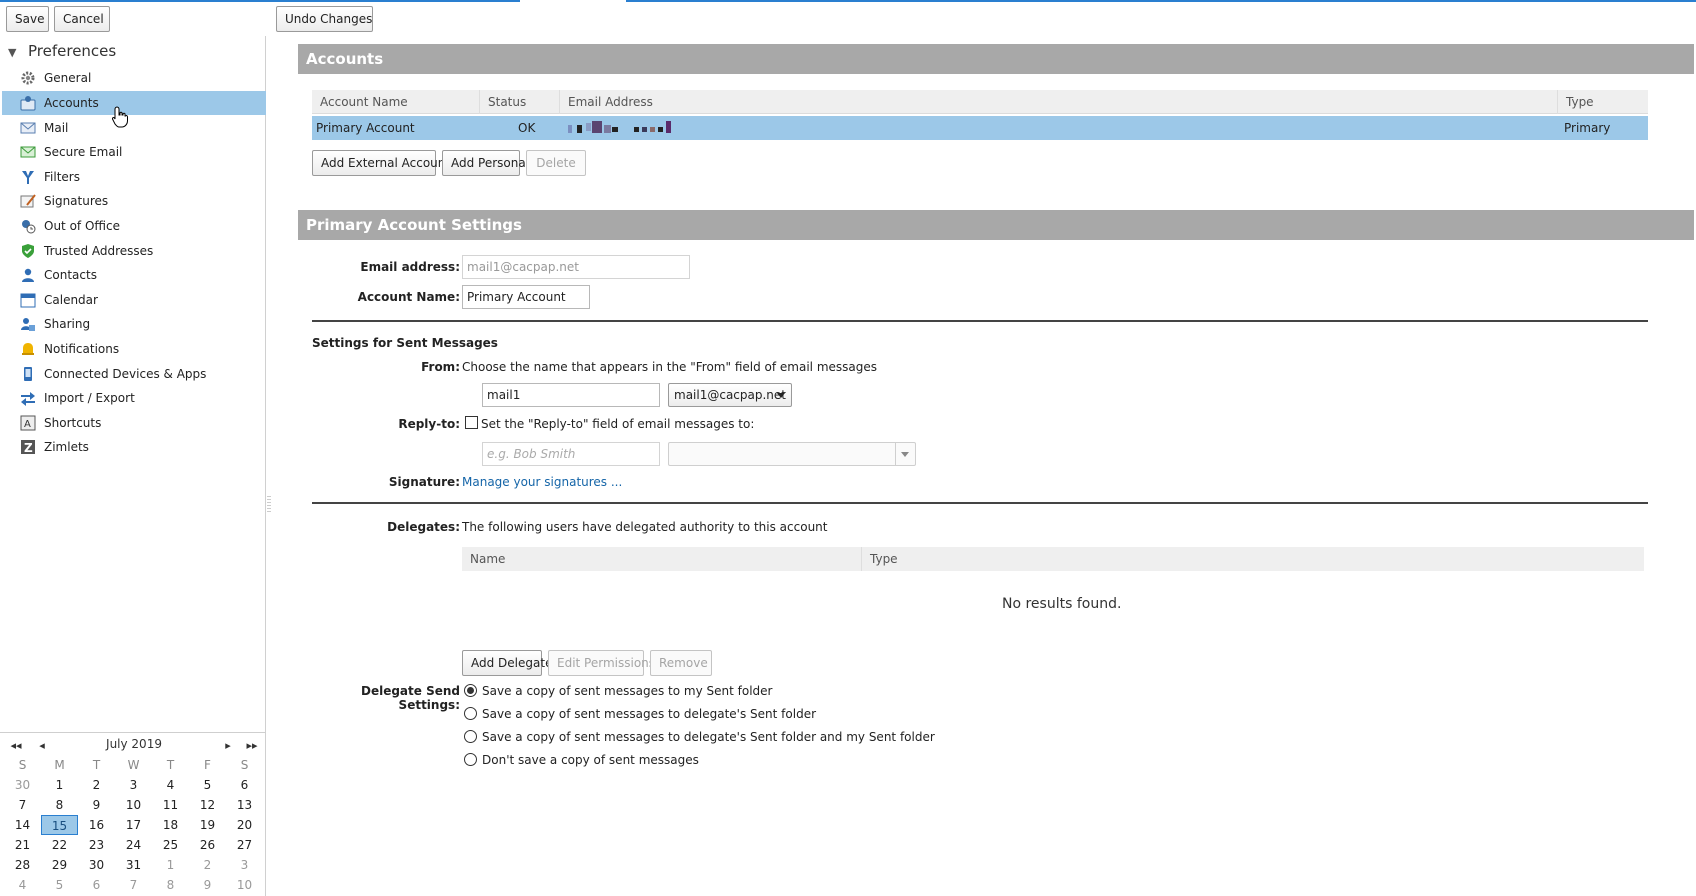  What do you see at coordinates (134, 103) in the screenshot?
I see `sidebar-item-accounts: Accounts` at bounding box center [134, 103].